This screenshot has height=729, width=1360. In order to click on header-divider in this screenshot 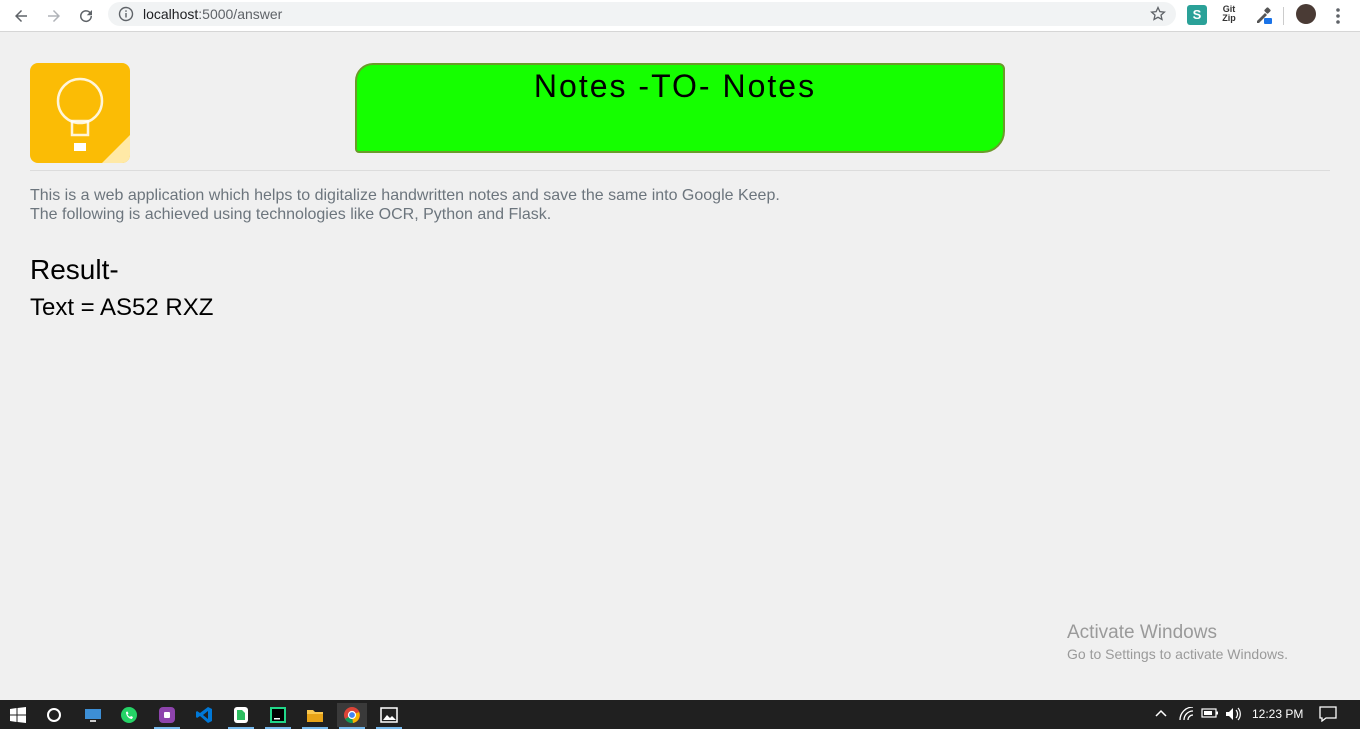, I will do `click(680, 170)`.